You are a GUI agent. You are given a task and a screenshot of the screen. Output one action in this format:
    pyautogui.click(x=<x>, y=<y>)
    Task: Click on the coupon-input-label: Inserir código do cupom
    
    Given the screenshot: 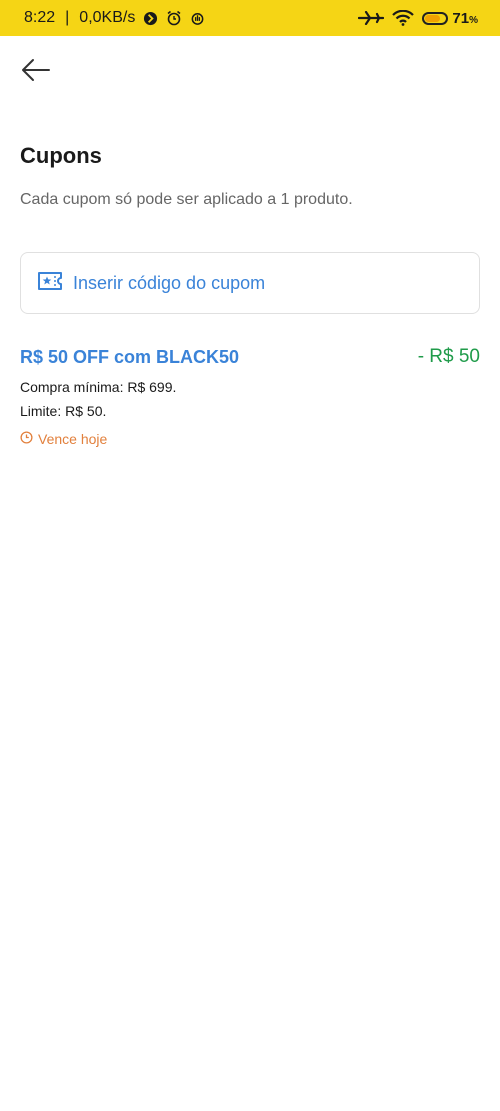 What is the action you would take?
    pyautogui.click(x=169, y=282)
    